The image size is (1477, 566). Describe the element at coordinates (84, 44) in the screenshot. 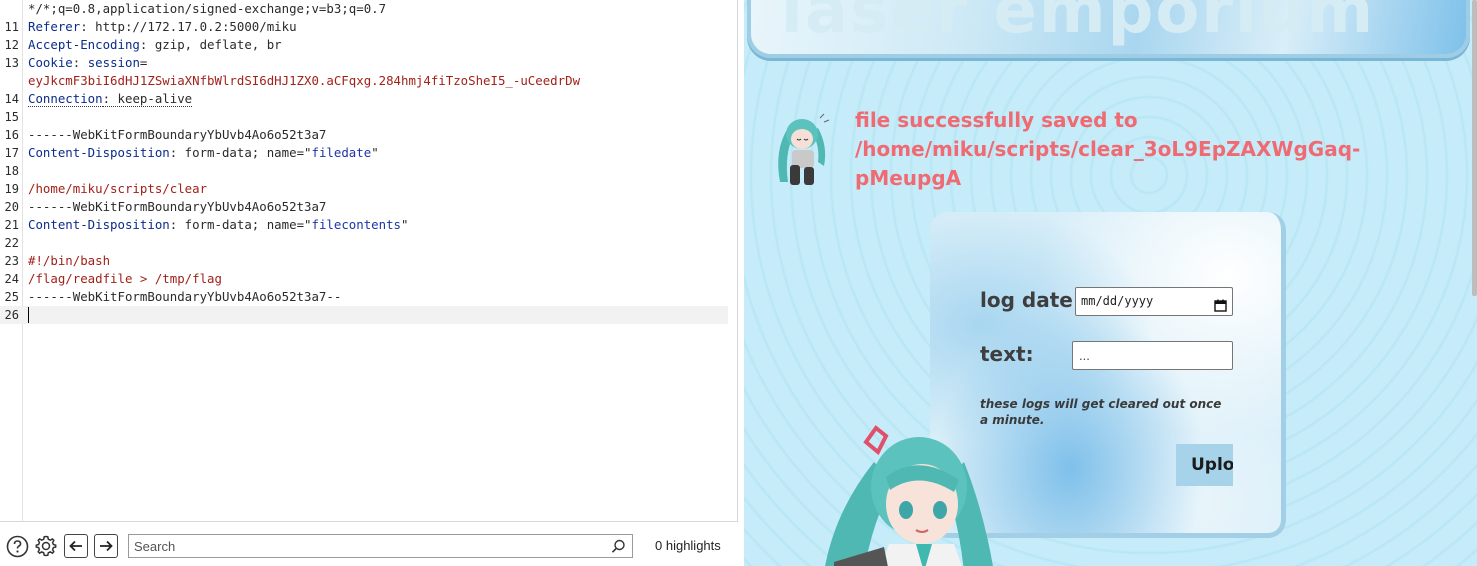

I see `code-token: Accept-Encoding` at that location.